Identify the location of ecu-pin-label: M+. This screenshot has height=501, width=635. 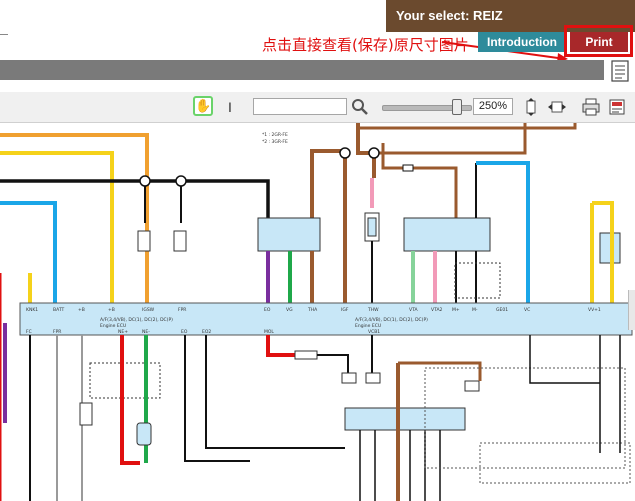
(456, 310).